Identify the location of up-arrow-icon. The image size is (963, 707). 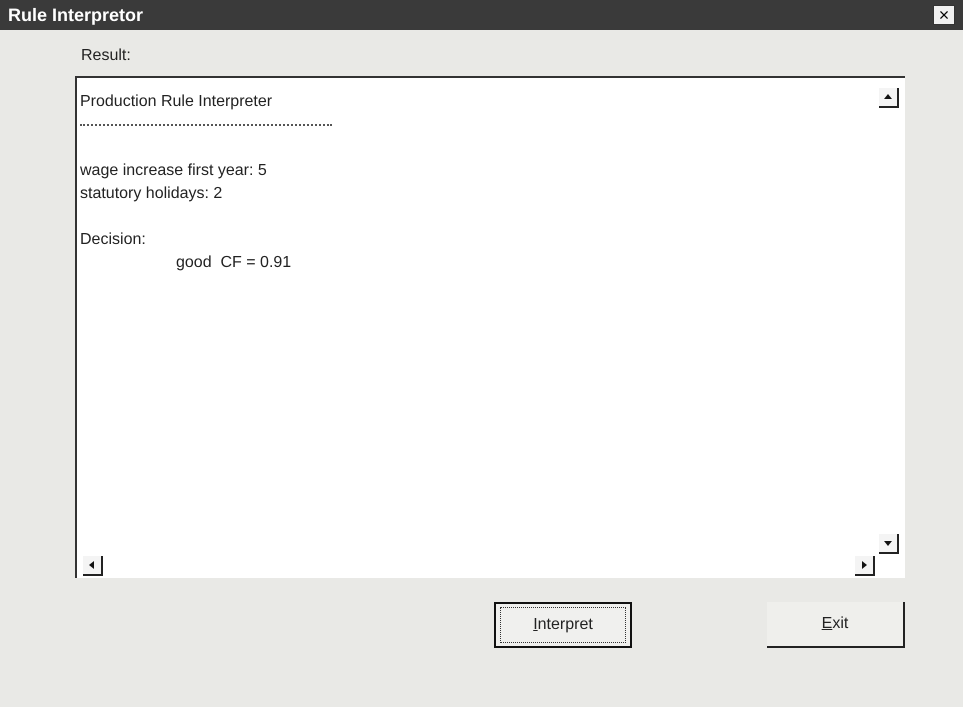
(888, 97).